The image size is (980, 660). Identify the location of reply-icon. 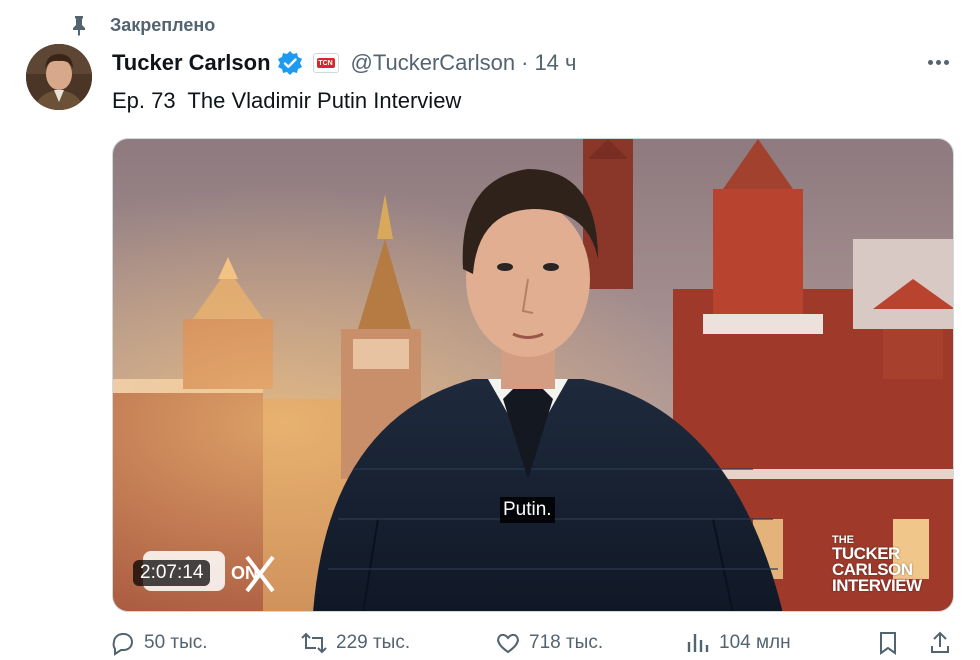
(122, 644).